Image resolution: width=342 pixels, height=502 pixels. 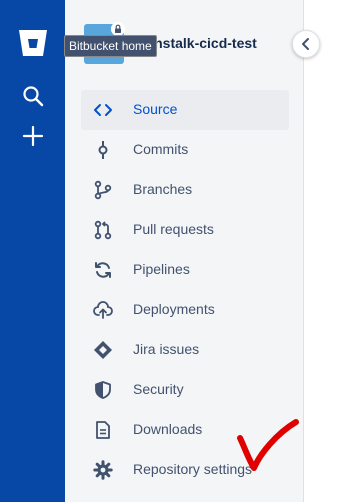 What do you see at coordinates (168, 429) in the screenshot?
I see `nav-item-label: Downloads` at bounding box center [168, 429].